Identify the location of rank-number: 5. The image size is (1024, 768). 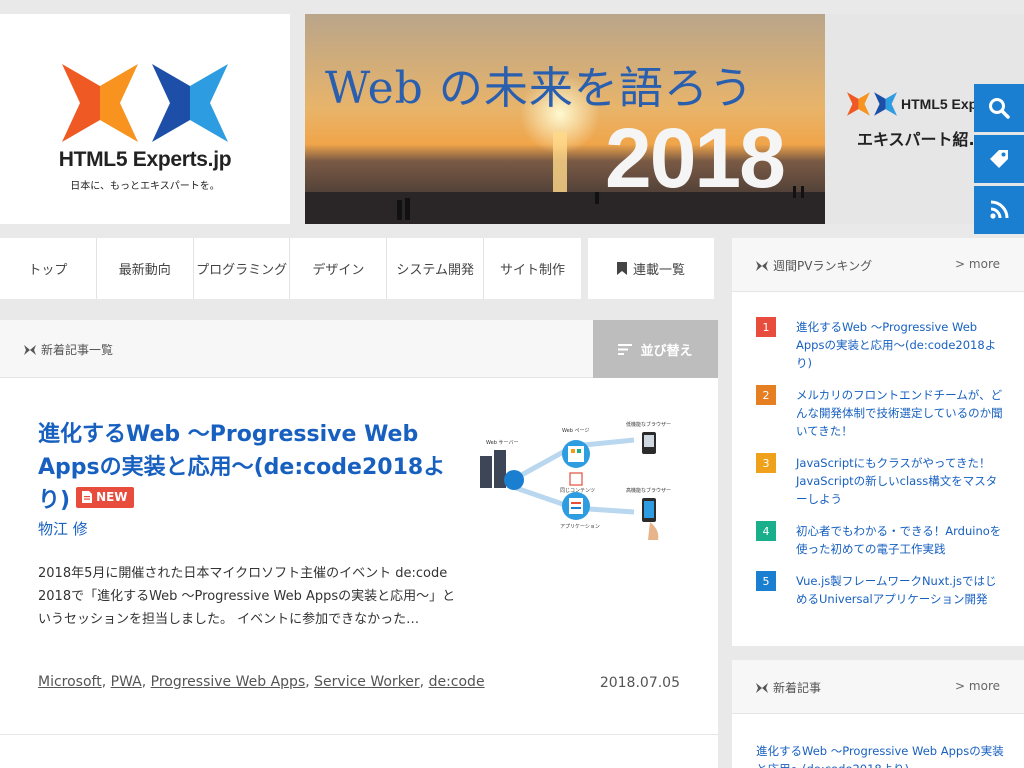
(766, 581).